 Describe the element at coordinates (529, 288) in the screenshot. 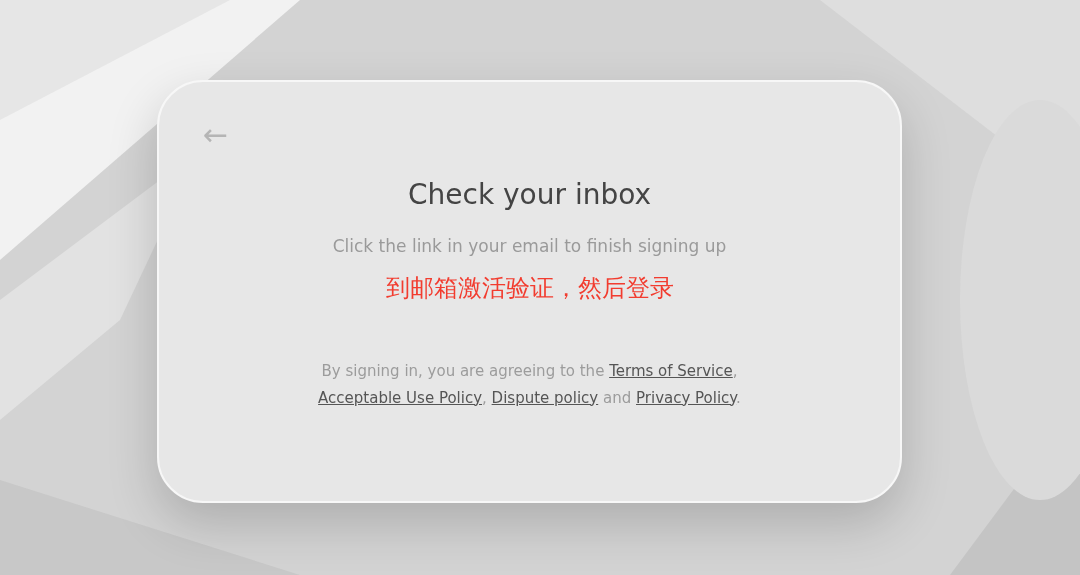

I see `notice-text: 到邮箱激活验证，然后登录` at that location.